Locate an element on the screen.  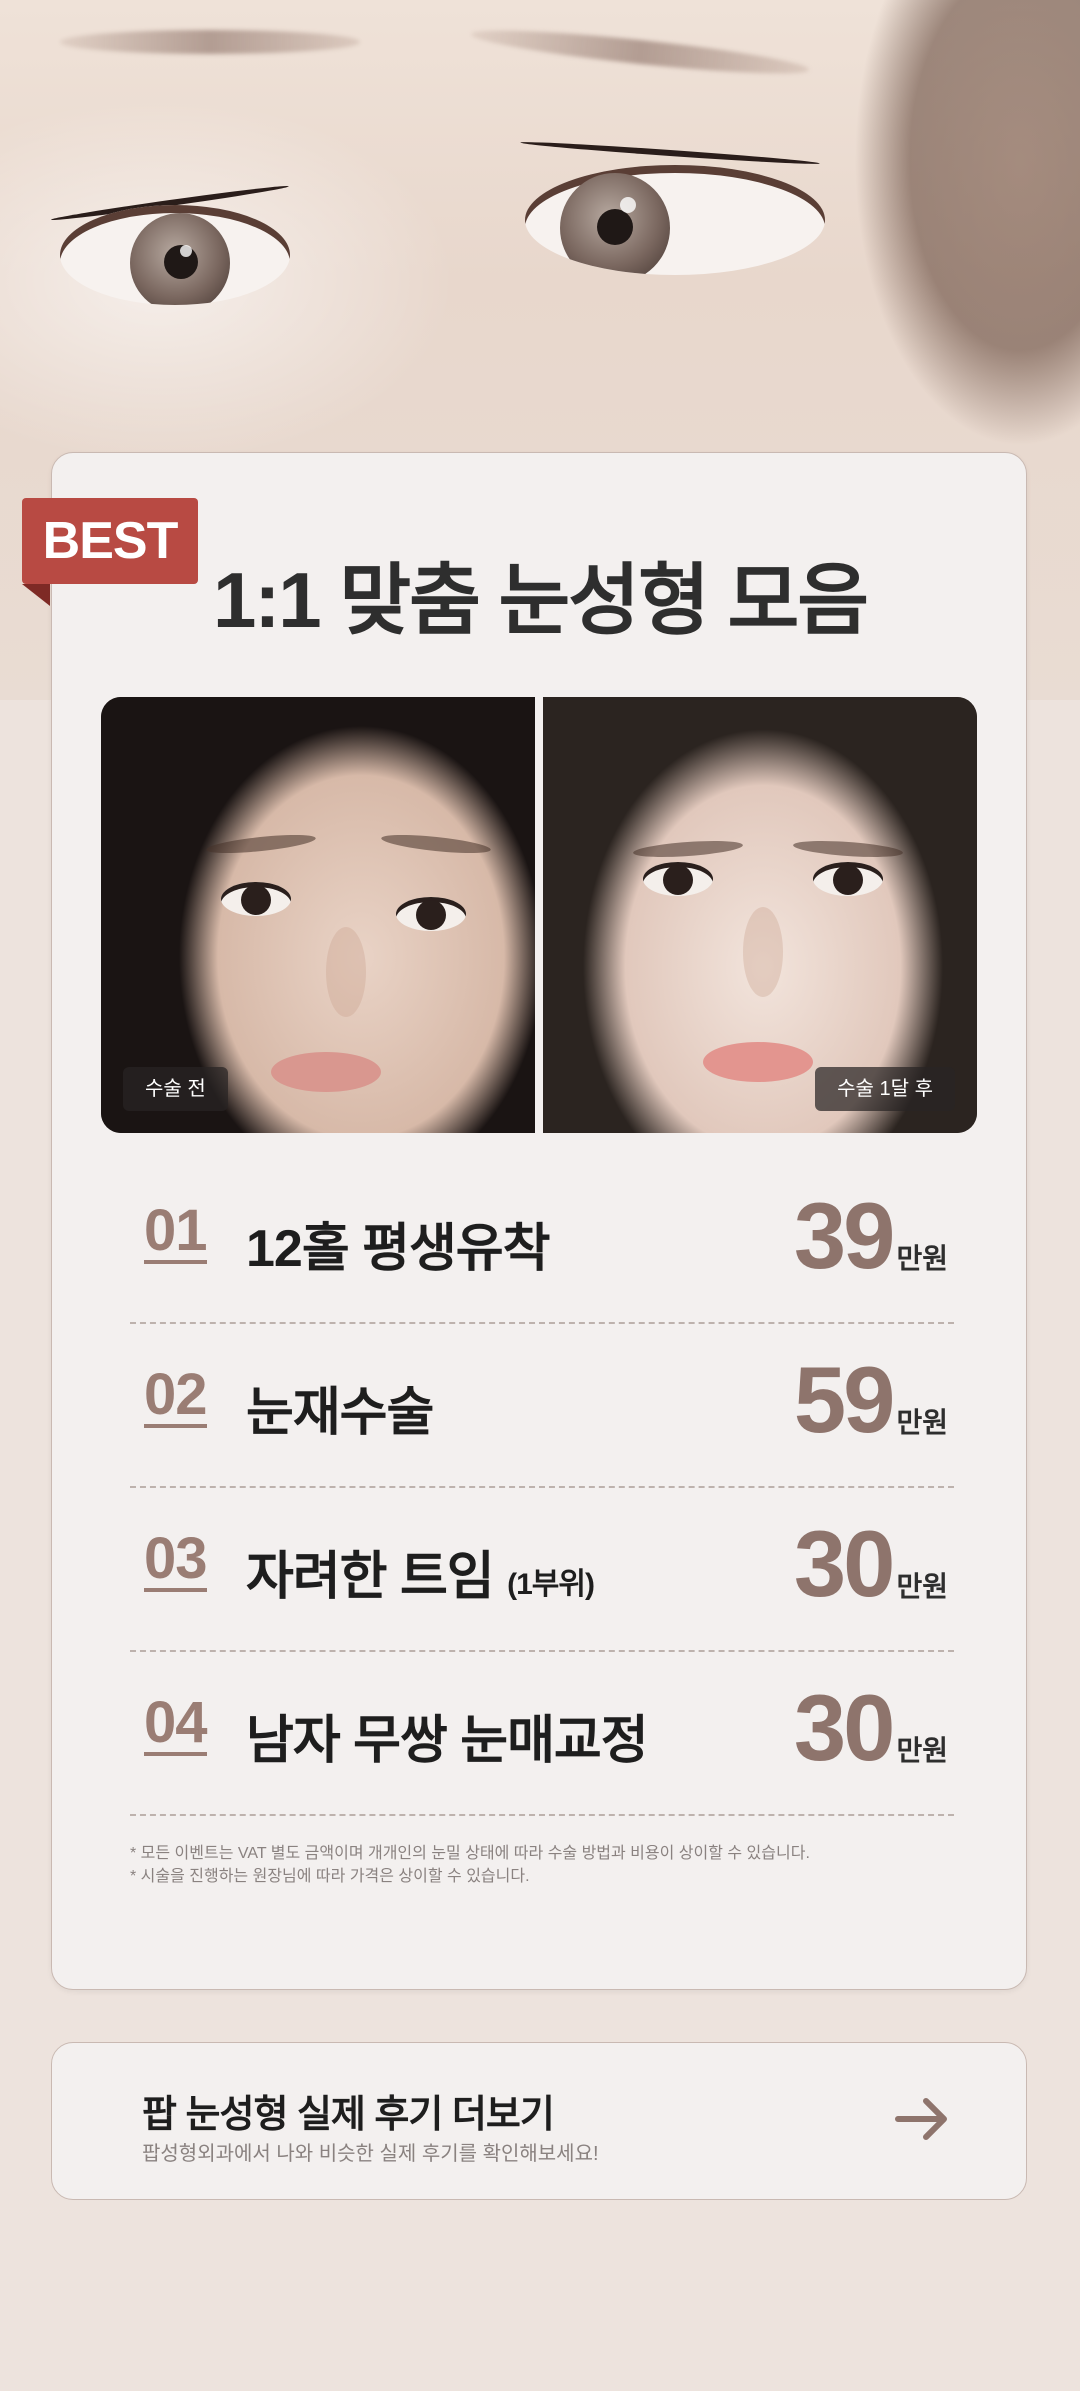
review-subtitle: 팝성형외과에서 나와 비슷한 실제 후기를 확인해보세요! is located at coordinates (370, 2154).